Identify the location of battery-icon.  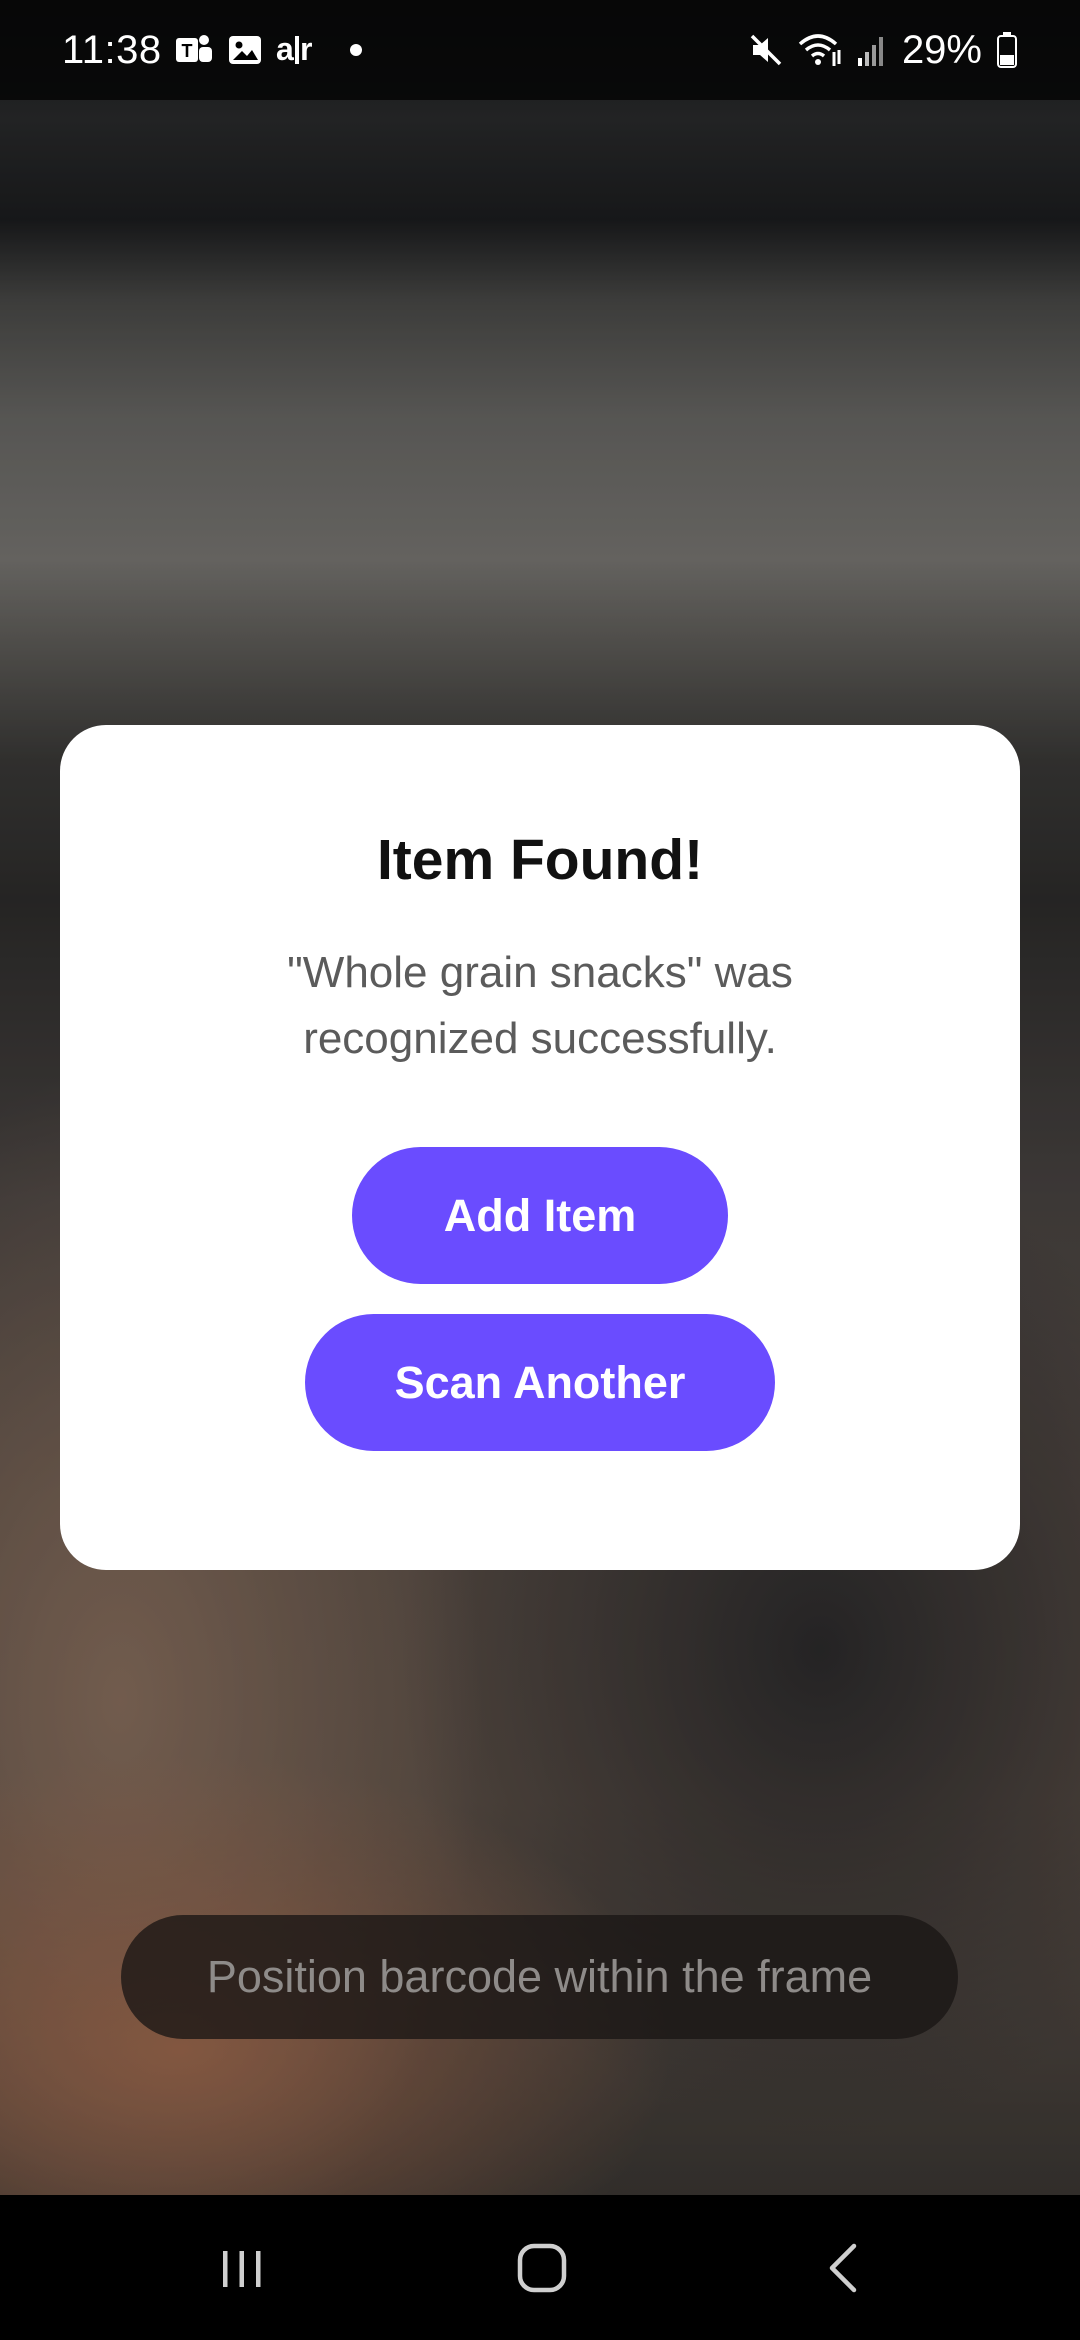
(1007, 50).